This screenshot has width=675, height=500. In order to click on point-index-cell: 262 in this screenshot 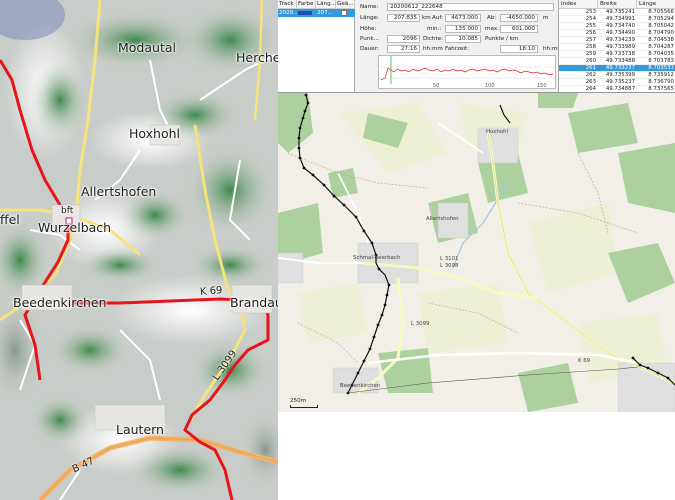, I will do `click(590, 75)`.